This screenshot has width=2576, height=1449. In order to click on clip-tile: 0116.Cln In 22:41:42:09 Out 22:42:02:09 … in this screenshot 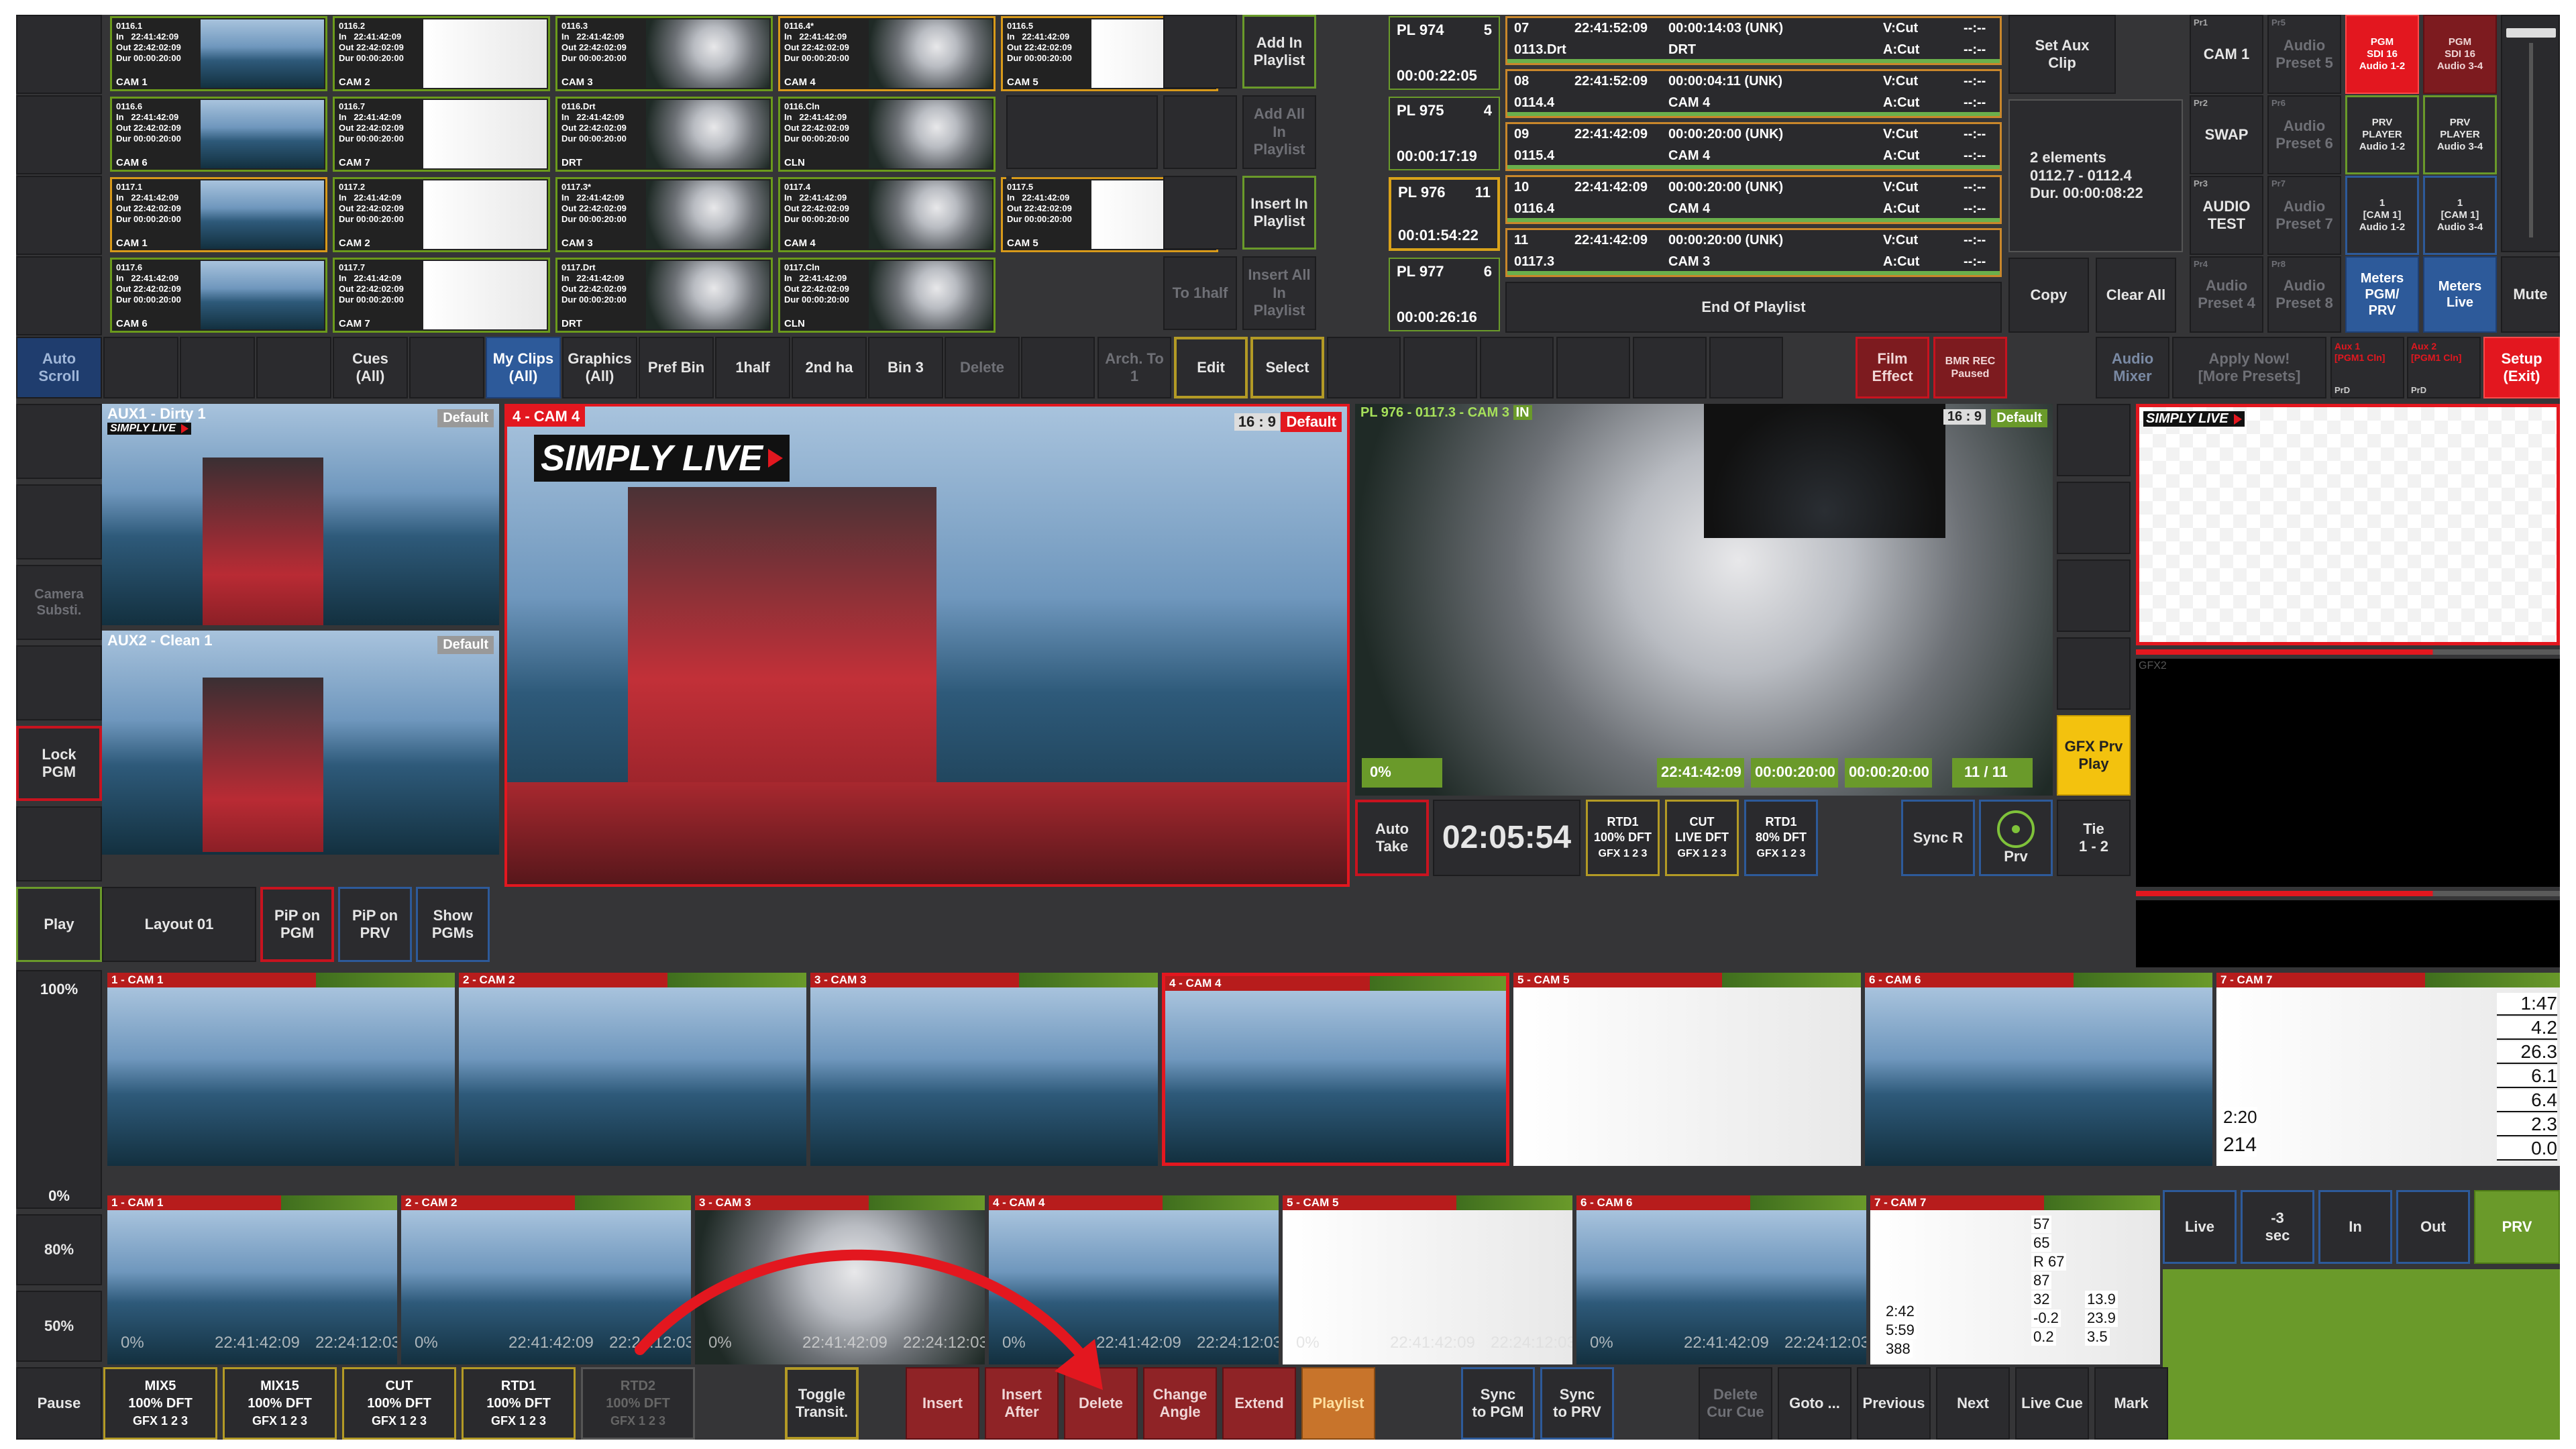, I will do `click(887, 134)`.